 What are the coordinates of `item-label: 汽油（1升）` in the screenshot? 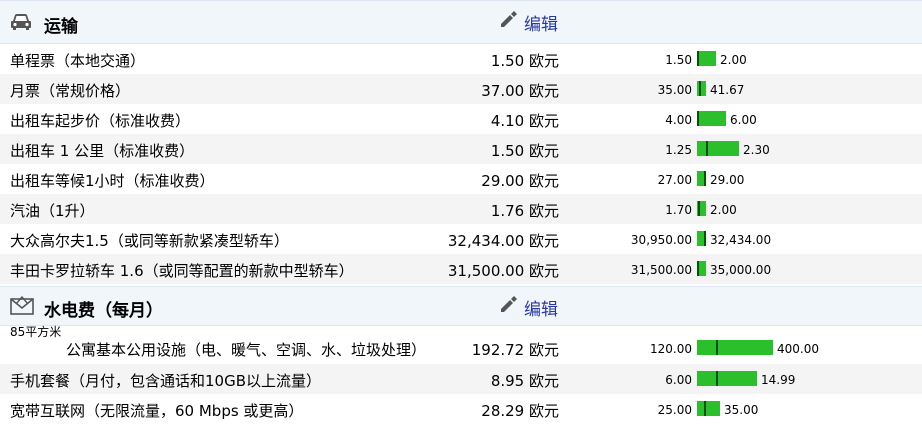 It's located at (52, 211).